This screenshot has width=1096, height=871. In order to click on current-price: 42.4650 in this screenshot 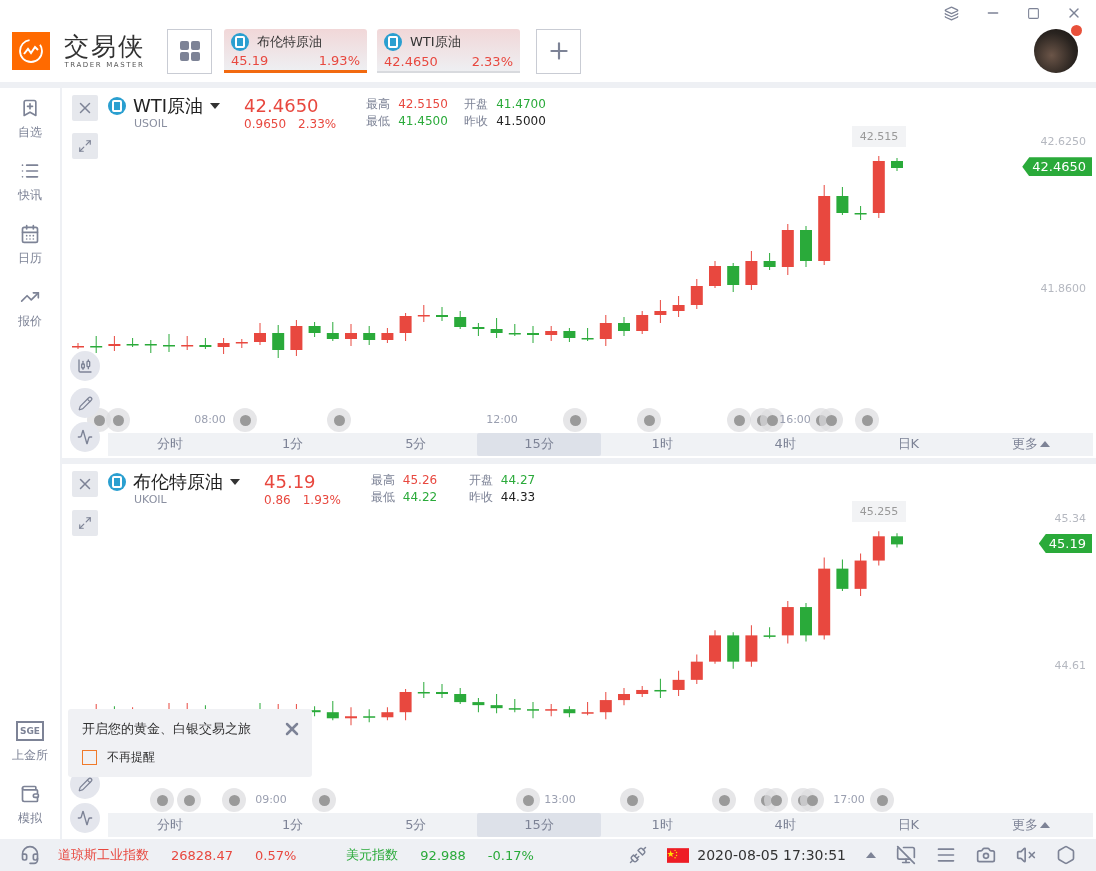, I will do `click(282, 106)`.